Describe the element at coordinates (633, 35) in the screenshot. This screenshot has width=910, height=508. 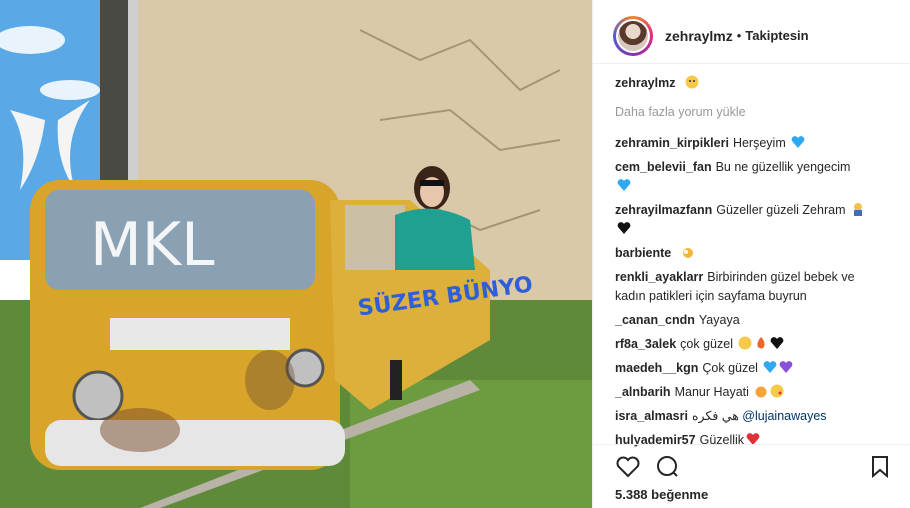
I see `avatar` at that location.